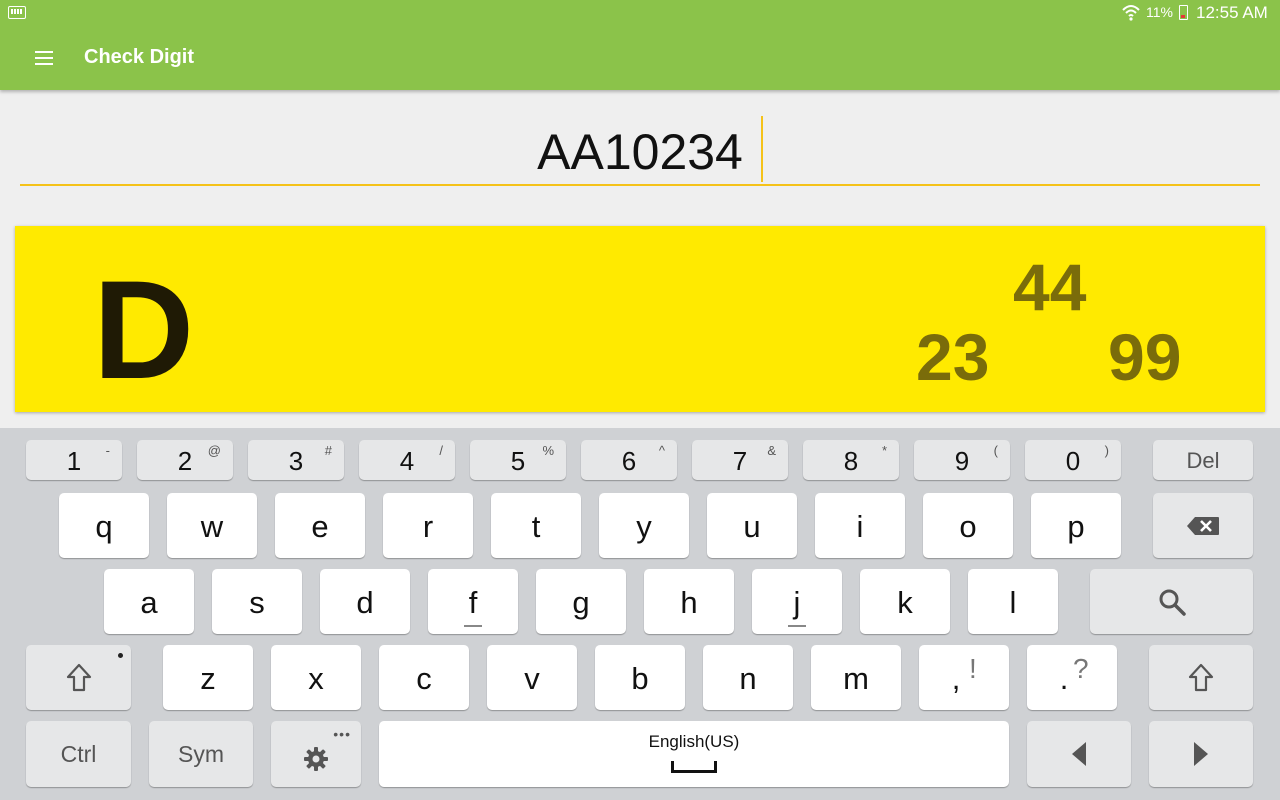  I want to click on app-header: 11% 12:55 AM Check Digit, so click(640, 45).